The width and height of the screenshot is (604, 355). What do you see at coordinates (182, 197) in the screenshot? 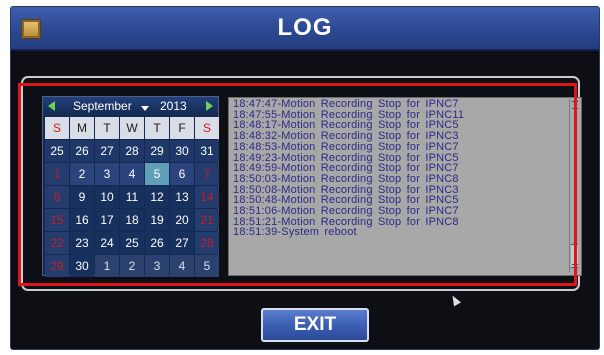
I see `calendar-day: 13` at bounding box center [182, 197].